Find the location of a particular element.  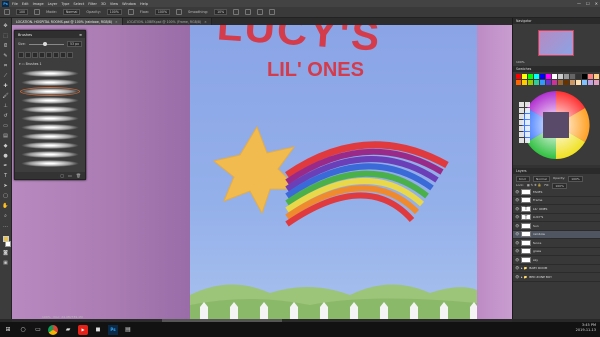

zoom-tool-icon: ⌕ is located at coordinates (6, 216).